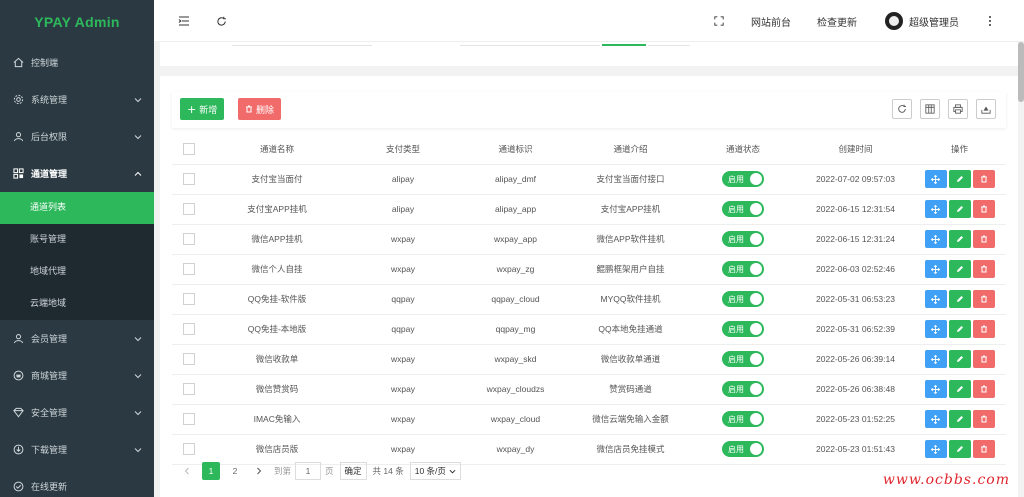 The height and width of the screenshot is (497, 1024). Describe the element at coordinates (49, 414) in the screenshot. I see `sidebar-item-label: 安全管理` at that location.